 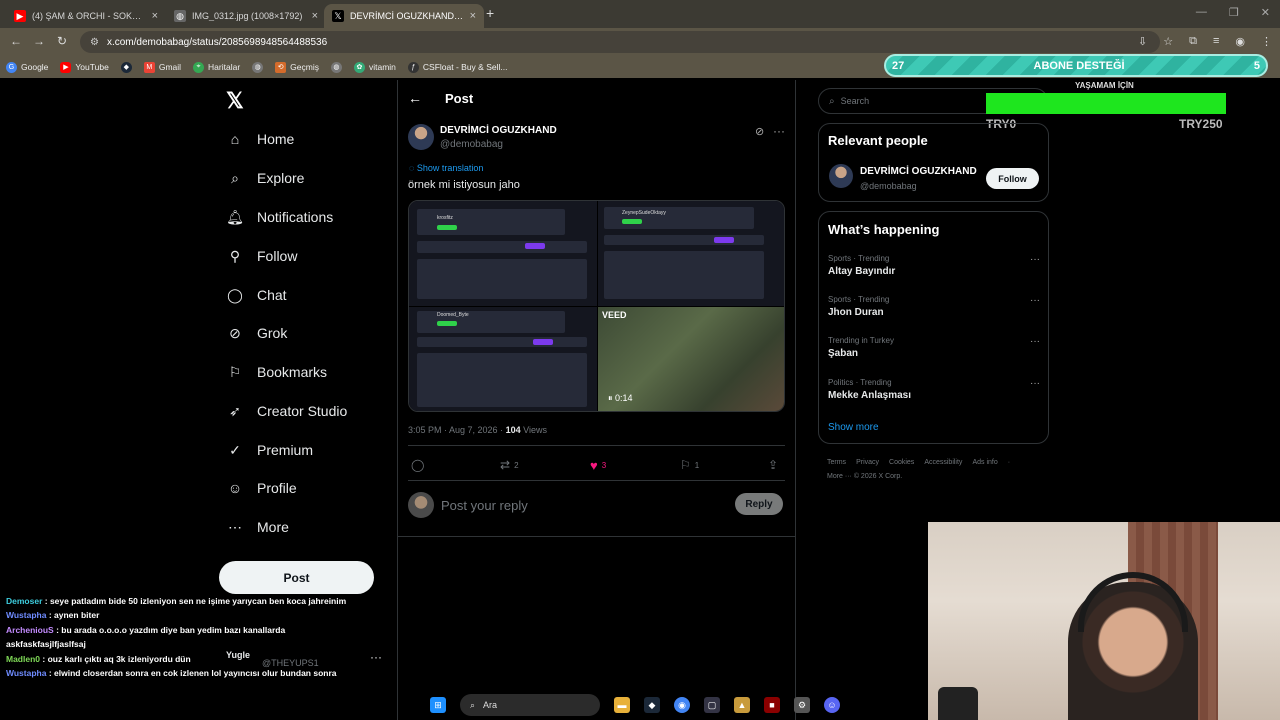 I want to click on browser-tab-1: ▶ (4) ŞAM & ORCHI - SOKAĞIN F ×, so click(x=86, y=16).